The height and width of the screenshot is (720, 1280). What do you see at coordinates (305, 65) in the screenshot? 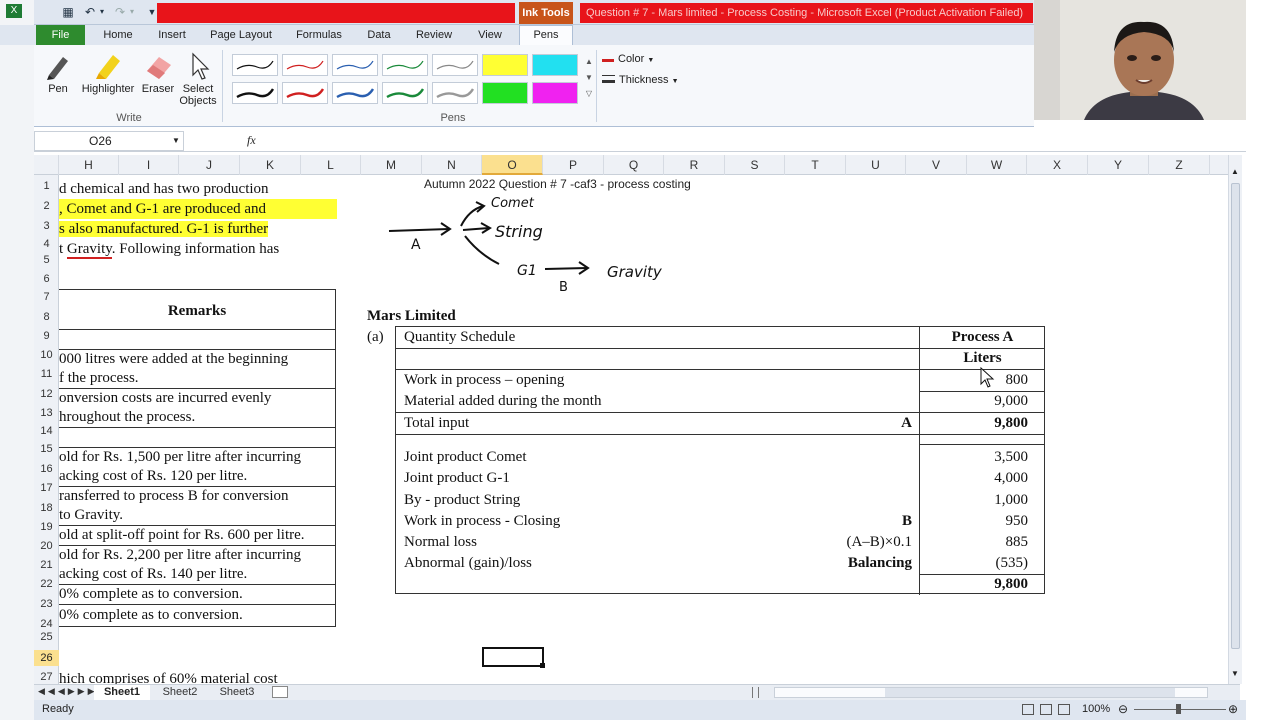
I see `pen-thin-red` at bounding box center [305, 65].